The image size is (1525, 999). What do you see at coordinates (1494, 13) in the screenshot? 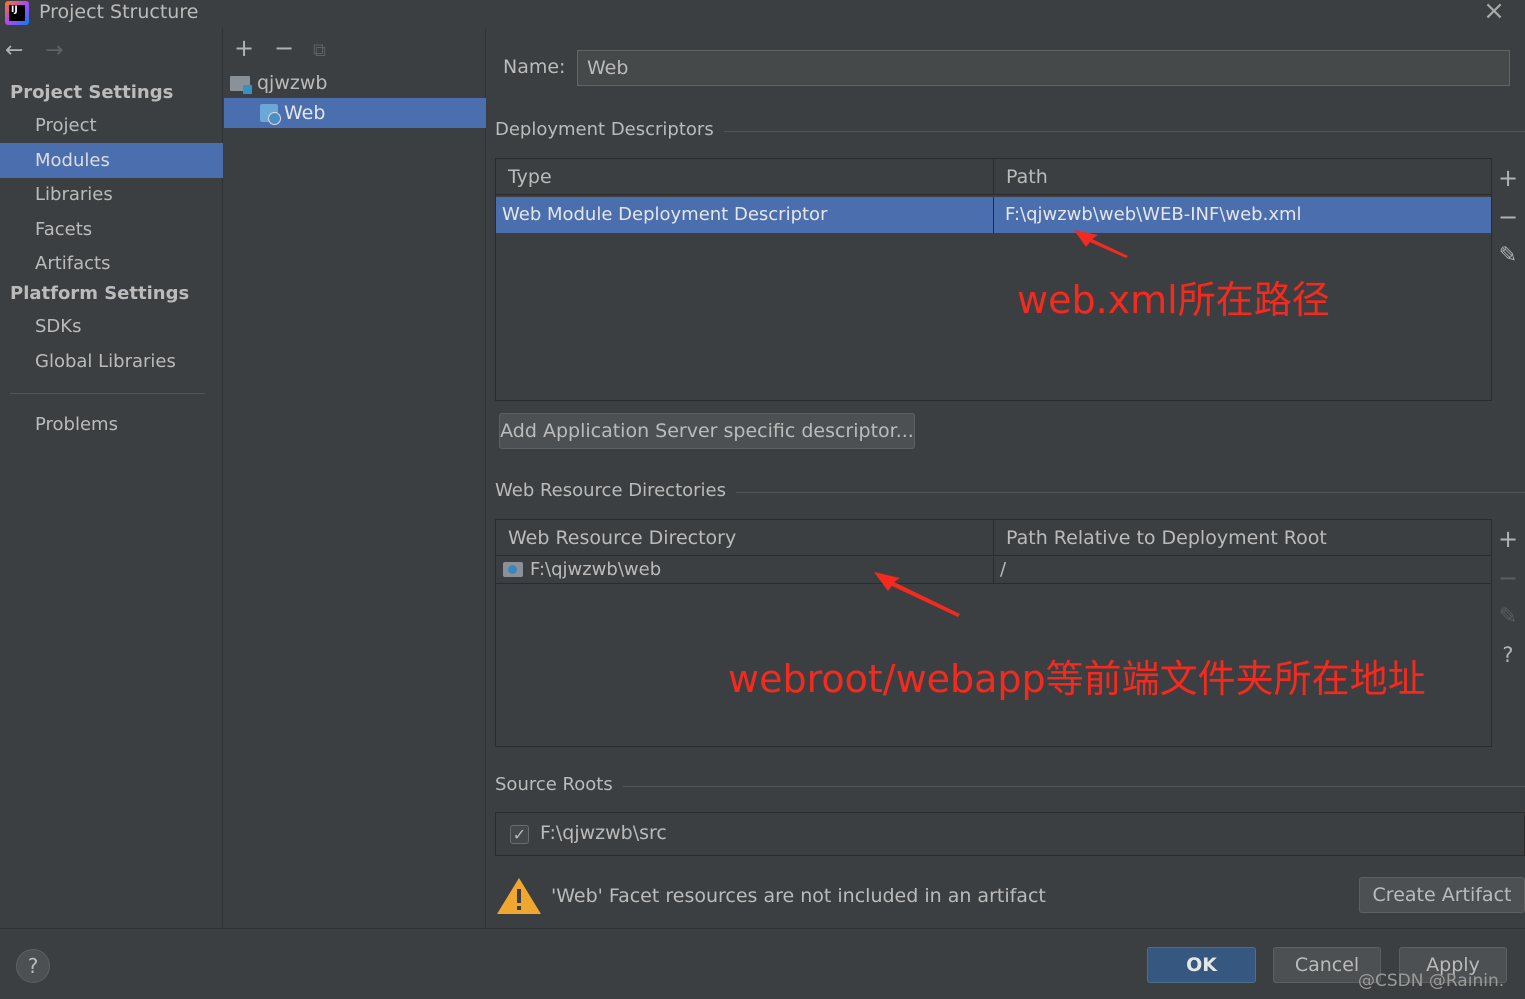
I see `close-icon: ×` at bounding box center [1494, 13].